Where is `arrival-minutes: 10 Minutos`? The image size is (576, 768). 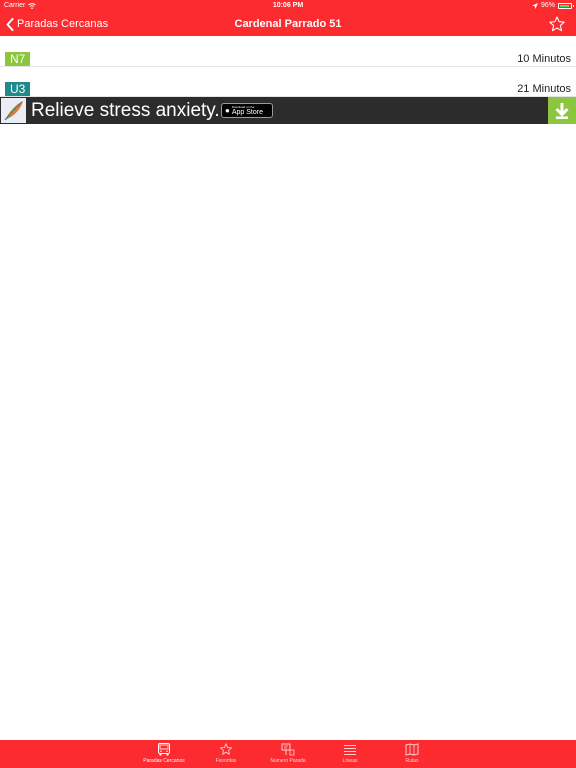
arrival-minutes: 10 Minutos is located at coordinates (544, 59).